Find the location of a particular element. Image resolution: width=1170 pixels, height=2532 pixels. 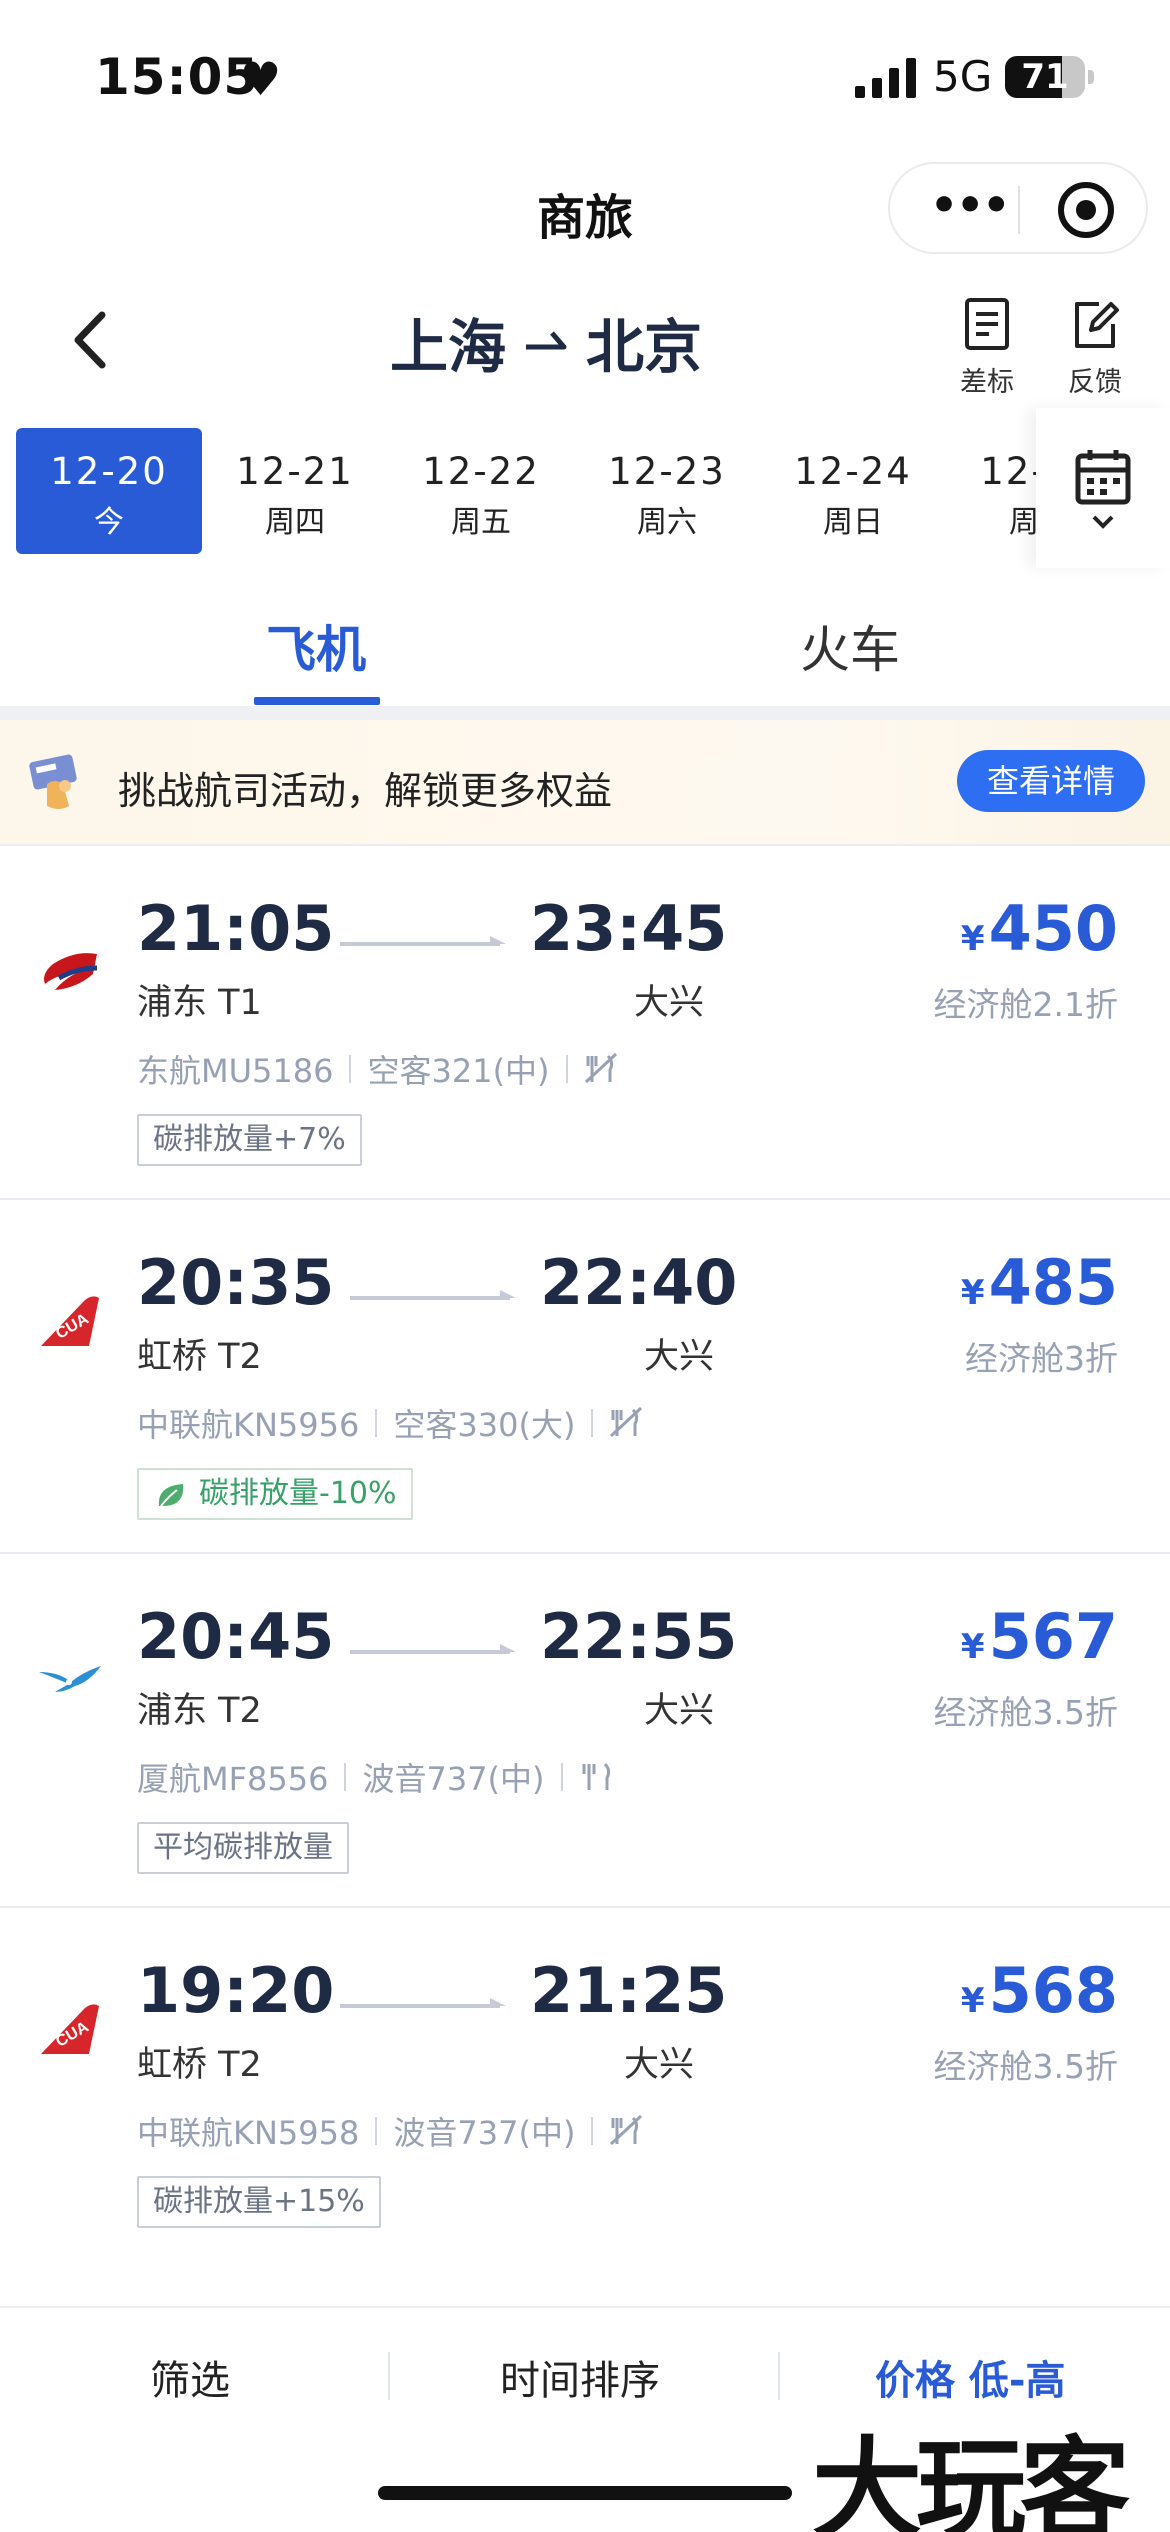

departure-time: 20:35 is located at coordinates (236, 1282).